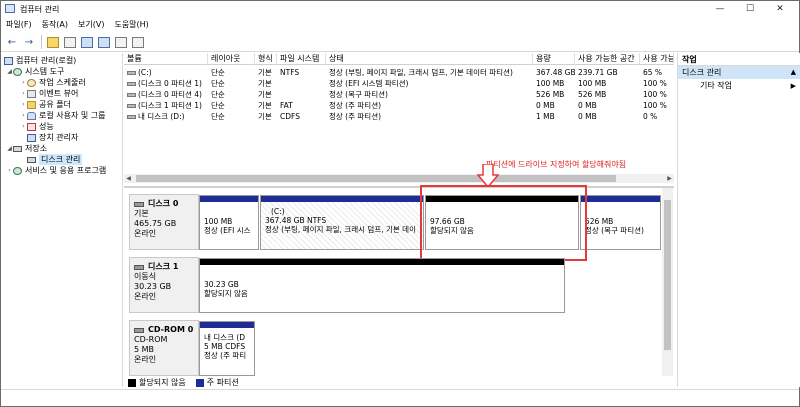 The image size is (800, 407). I want to click on tree-item-device-manager: 장치 관리자, so click(52, 137).